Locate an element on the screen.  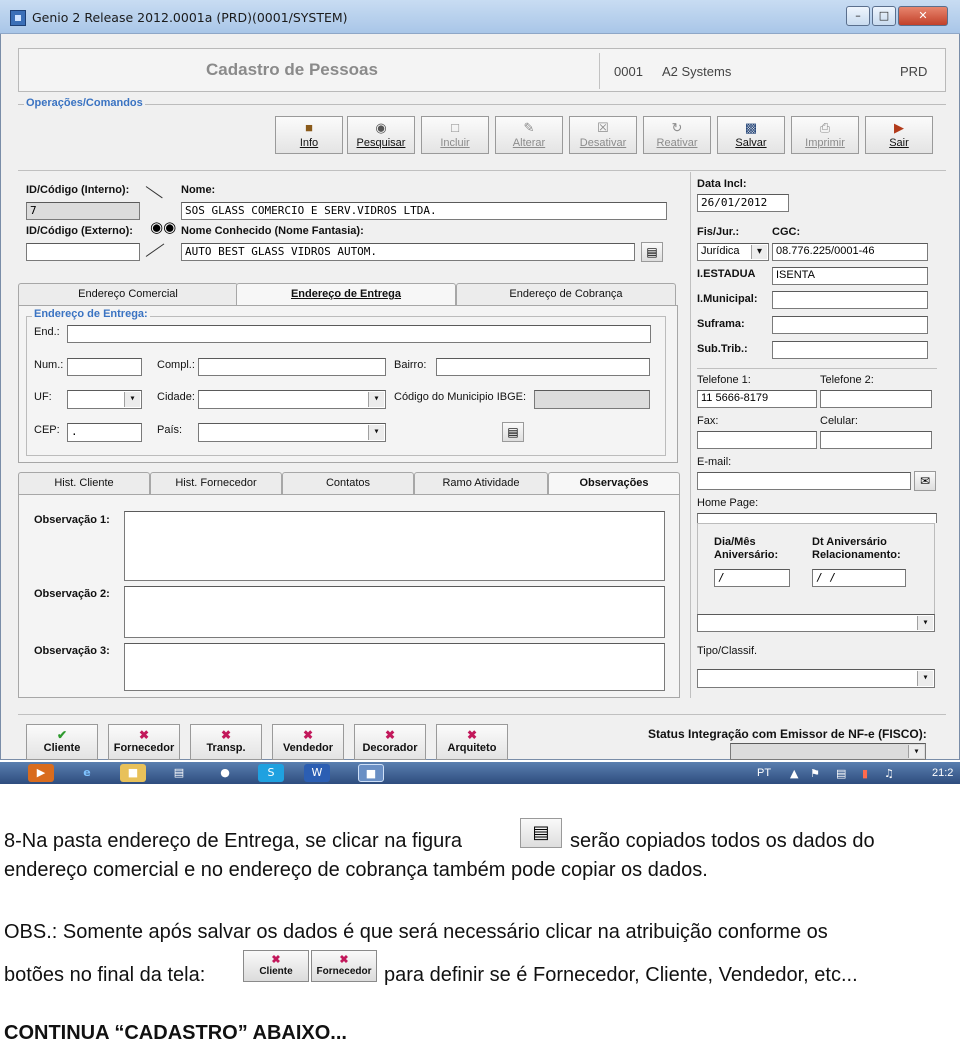
dt-rel-field: / / is located at coordinates (859, 578).